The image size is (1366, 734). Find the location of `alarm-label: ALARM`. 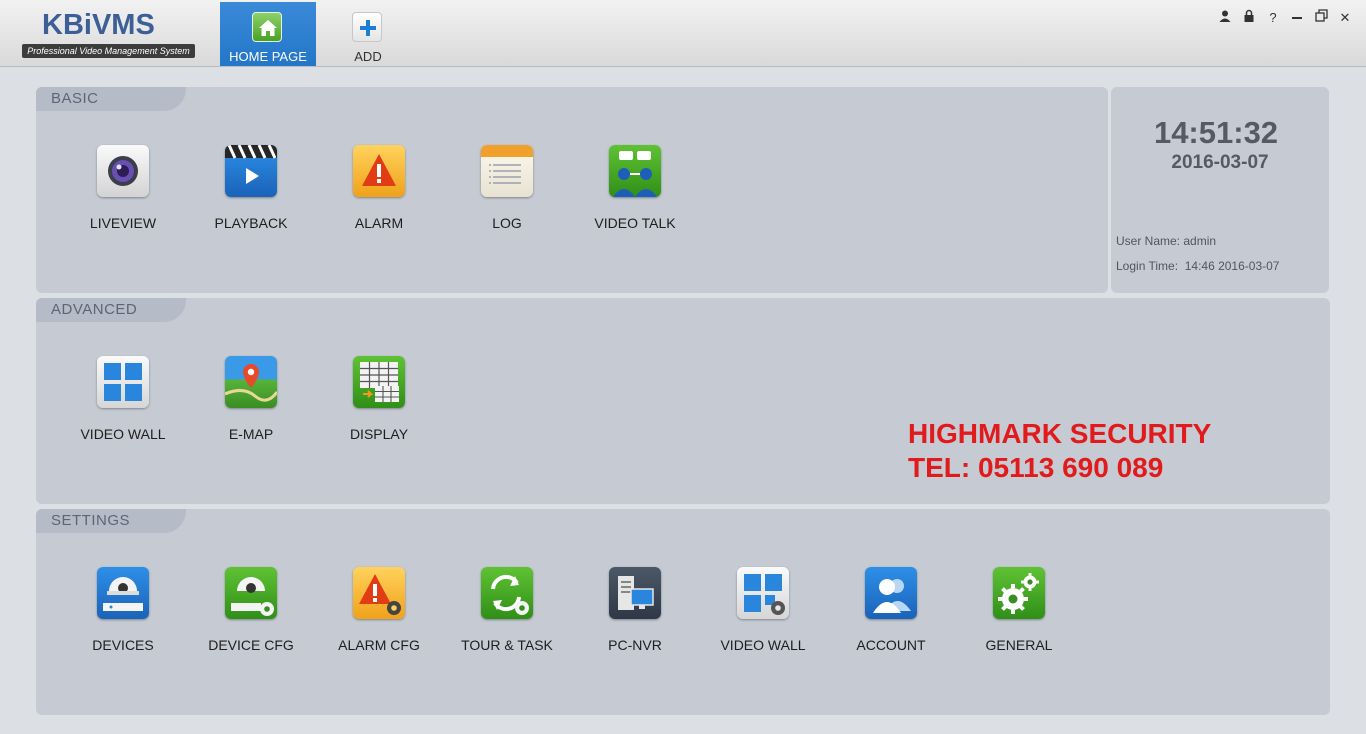

alarm-label: ALARM is located at coordinates (379, 223).